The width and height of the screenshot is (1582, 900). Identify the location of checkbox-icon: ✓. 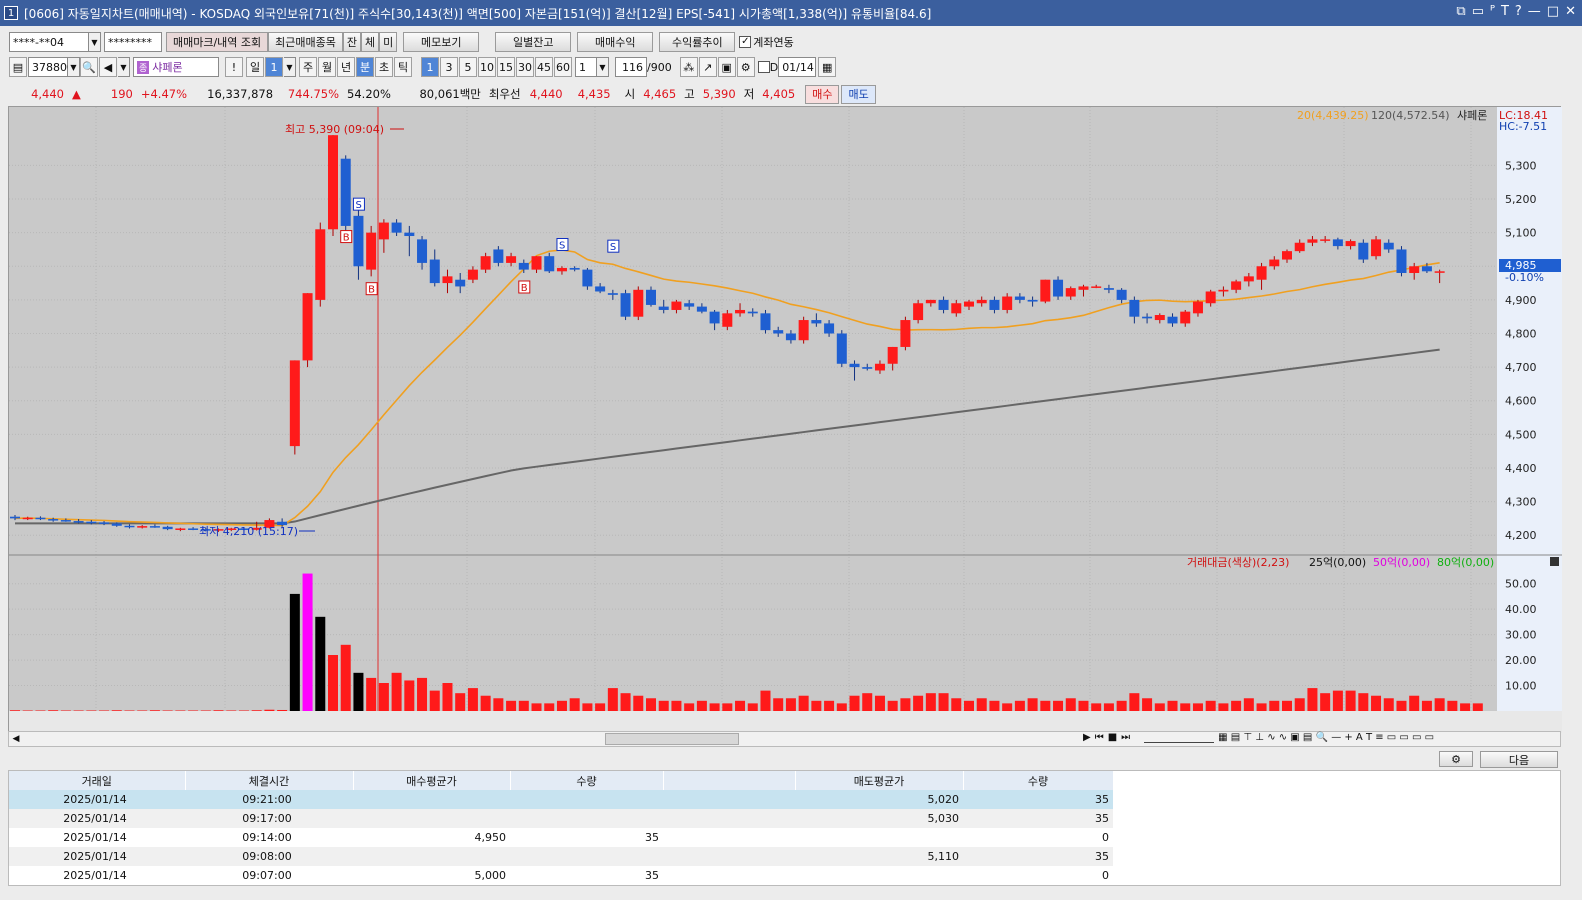
(745, 42).